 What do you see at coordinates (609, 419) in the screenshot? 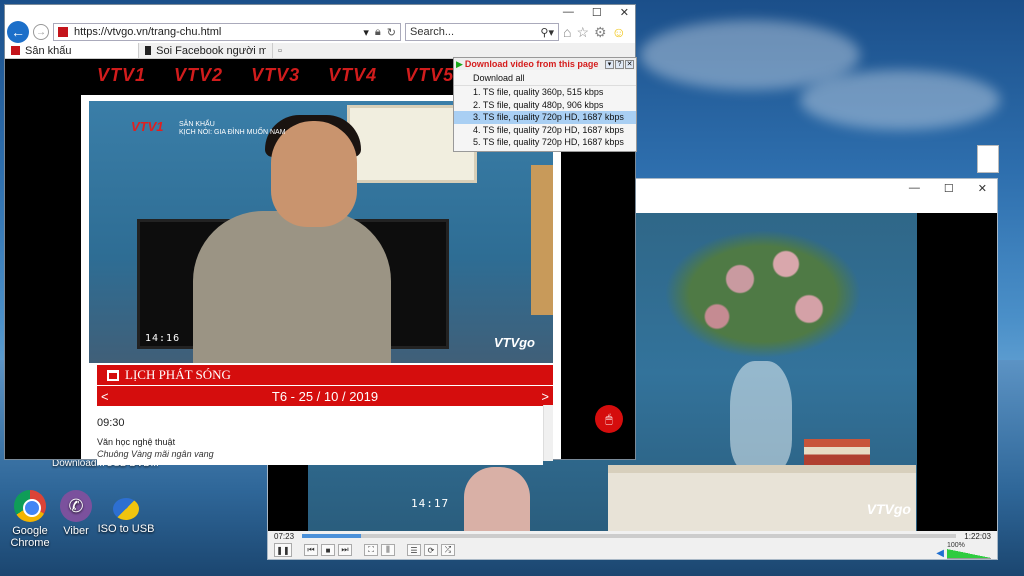
I see `mouse-scroll-icon: 🖱︎` at bounding box center [609, 419].